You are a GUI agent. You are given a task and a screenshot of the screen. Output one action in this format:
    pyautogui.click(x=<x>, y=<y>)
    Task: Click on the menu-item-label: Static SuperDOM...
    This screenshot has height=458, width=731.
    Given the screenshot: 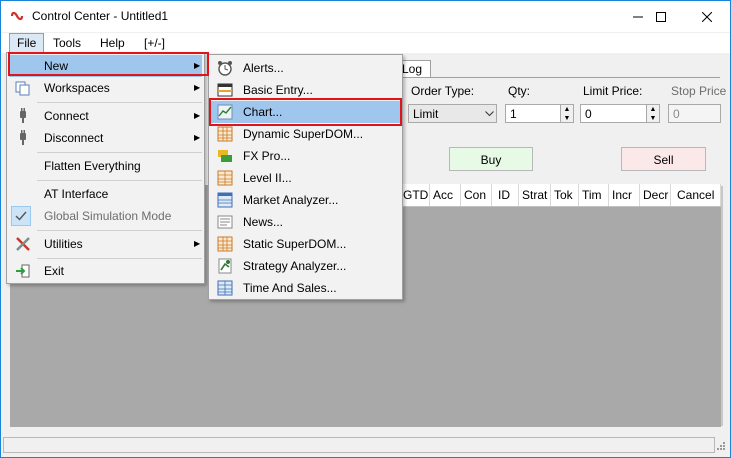 What is the action you would take?
    pyautogui.click(x=295, y=244)
    